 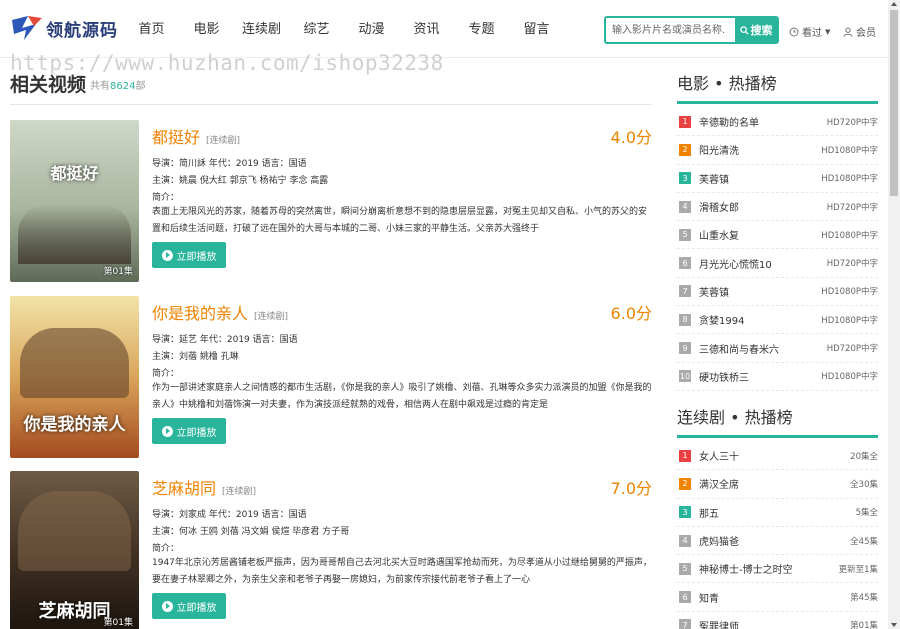 What do you see at coordinates (894, 625) in the screenshot?
I see `scroll-down-arrow` at bounding box center [894, 625].